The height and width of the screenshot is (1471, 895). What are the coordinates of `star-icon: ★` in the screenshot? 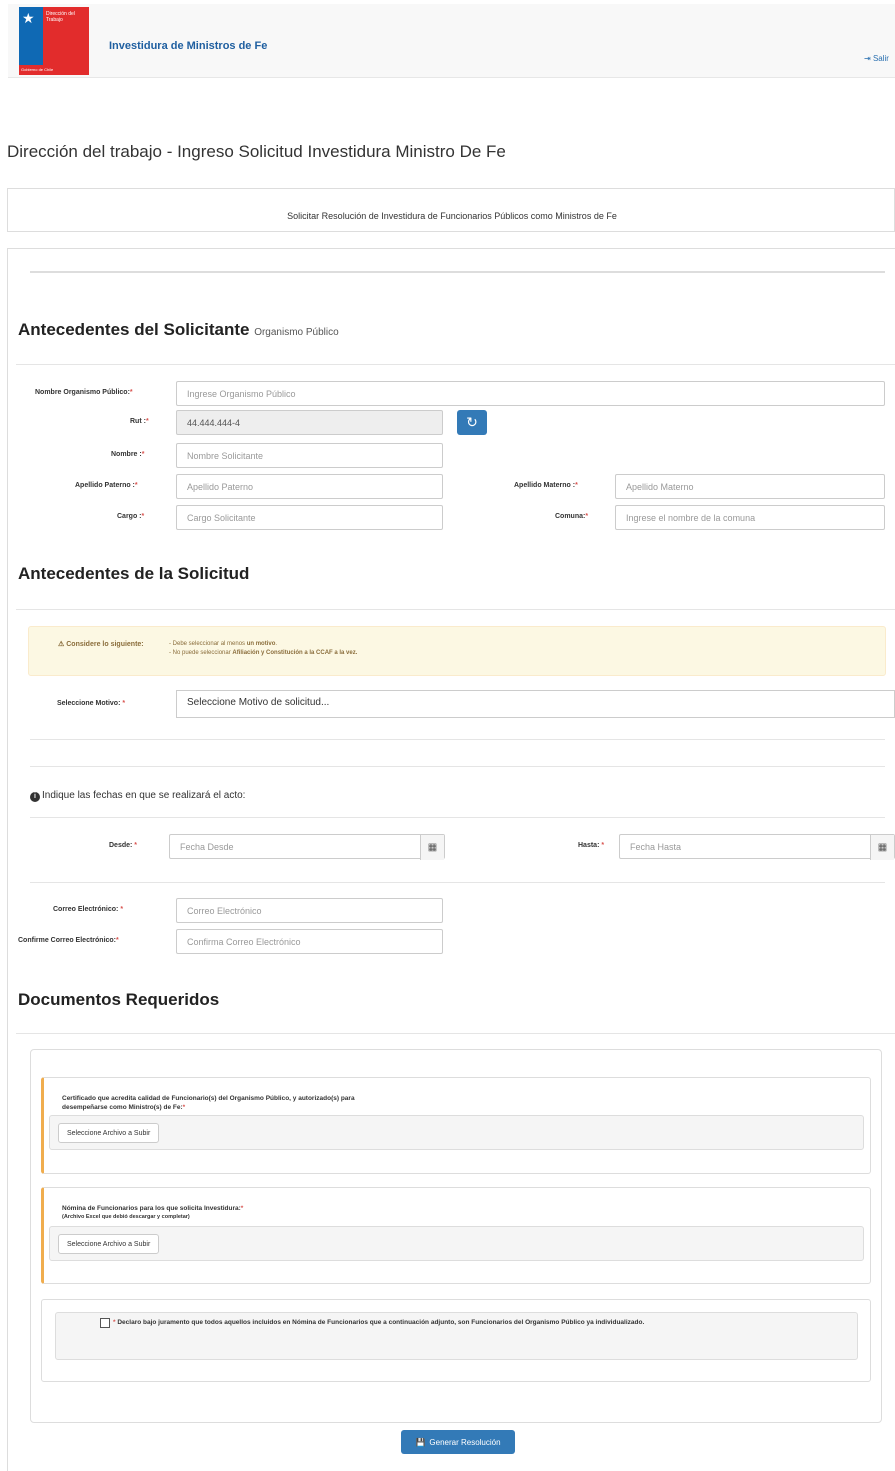 It's located at (28, 18).